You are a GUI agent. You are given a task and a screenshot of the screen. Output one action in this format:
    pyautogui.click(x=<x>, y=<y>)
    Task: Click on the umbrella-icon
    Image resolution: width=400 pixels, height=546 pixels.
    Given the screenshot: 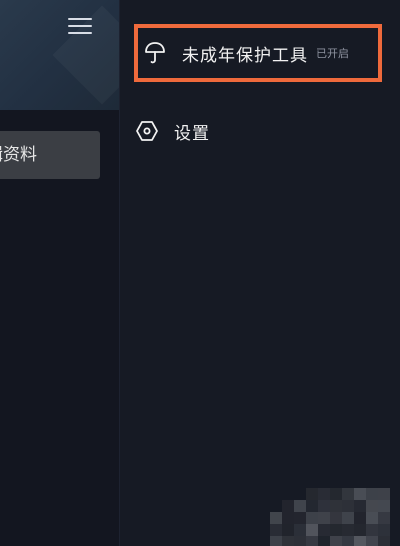 What is the action you would take?
    pyautogui.click(x=155, y=53)
    